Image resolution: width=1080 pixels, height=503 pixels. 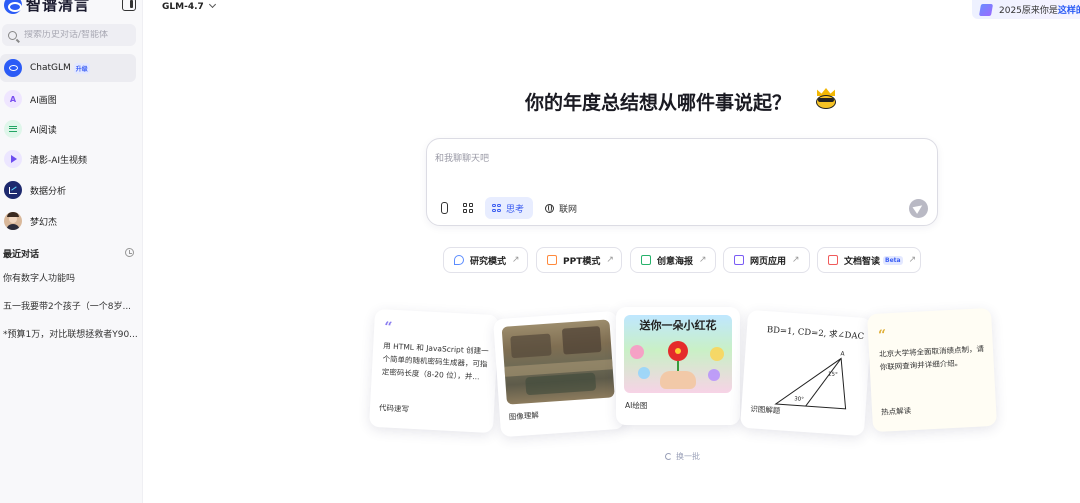 I want to click on promo-text: 2025原来你是这样的, so click(x=1039, y=9).